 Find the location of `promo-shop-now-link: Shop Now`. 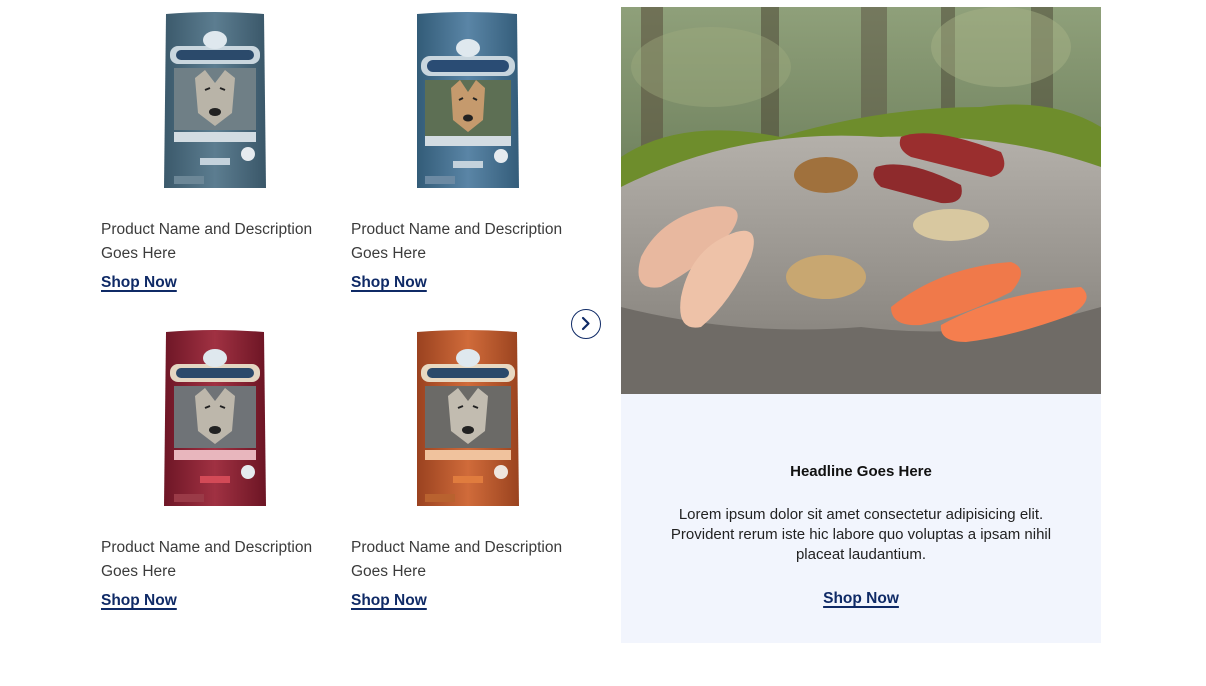

promo-shop-now-link: Shop Now is located at coordinates (861, 598).